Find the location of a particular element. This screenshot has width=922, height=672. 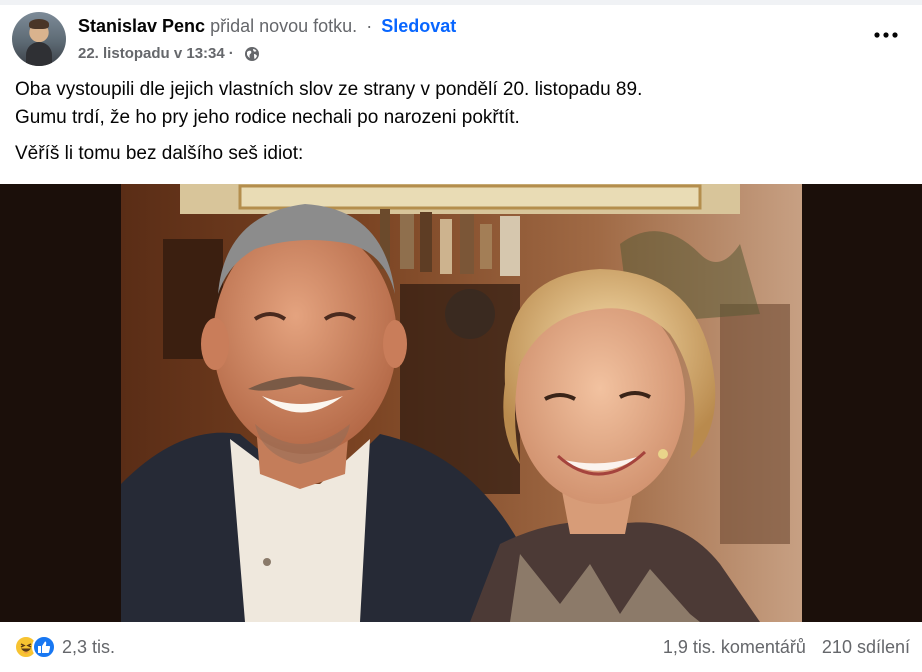

more-options-icon is located at coordinates (886, 35).